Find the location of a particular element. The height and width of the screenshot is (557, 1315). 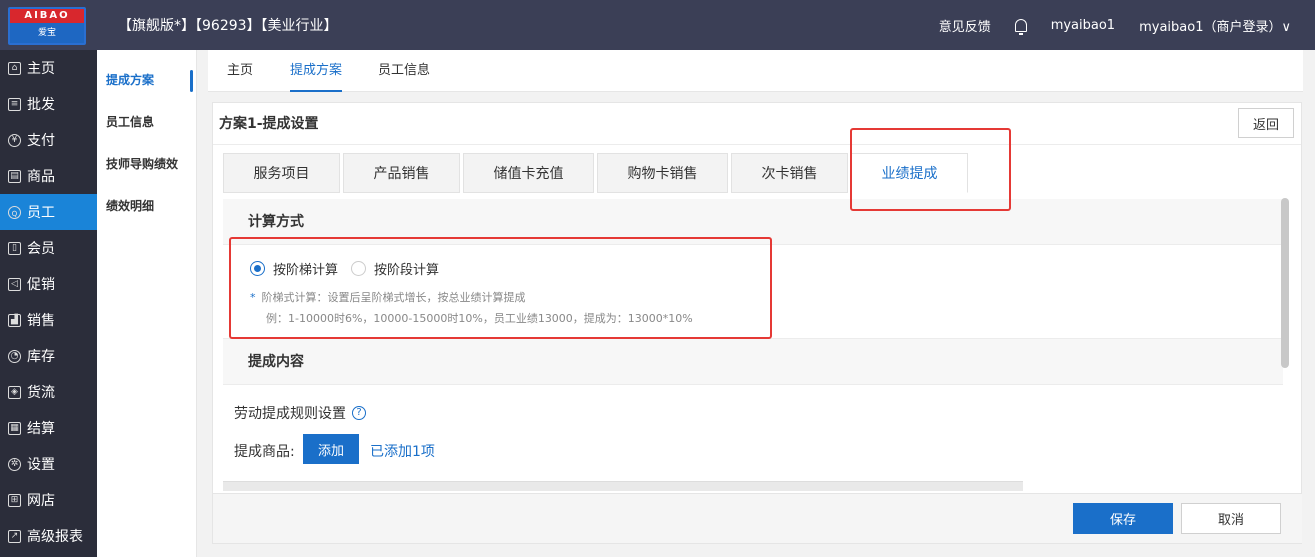

username-label: myaibao1 is located at coordinates (1083, 25).